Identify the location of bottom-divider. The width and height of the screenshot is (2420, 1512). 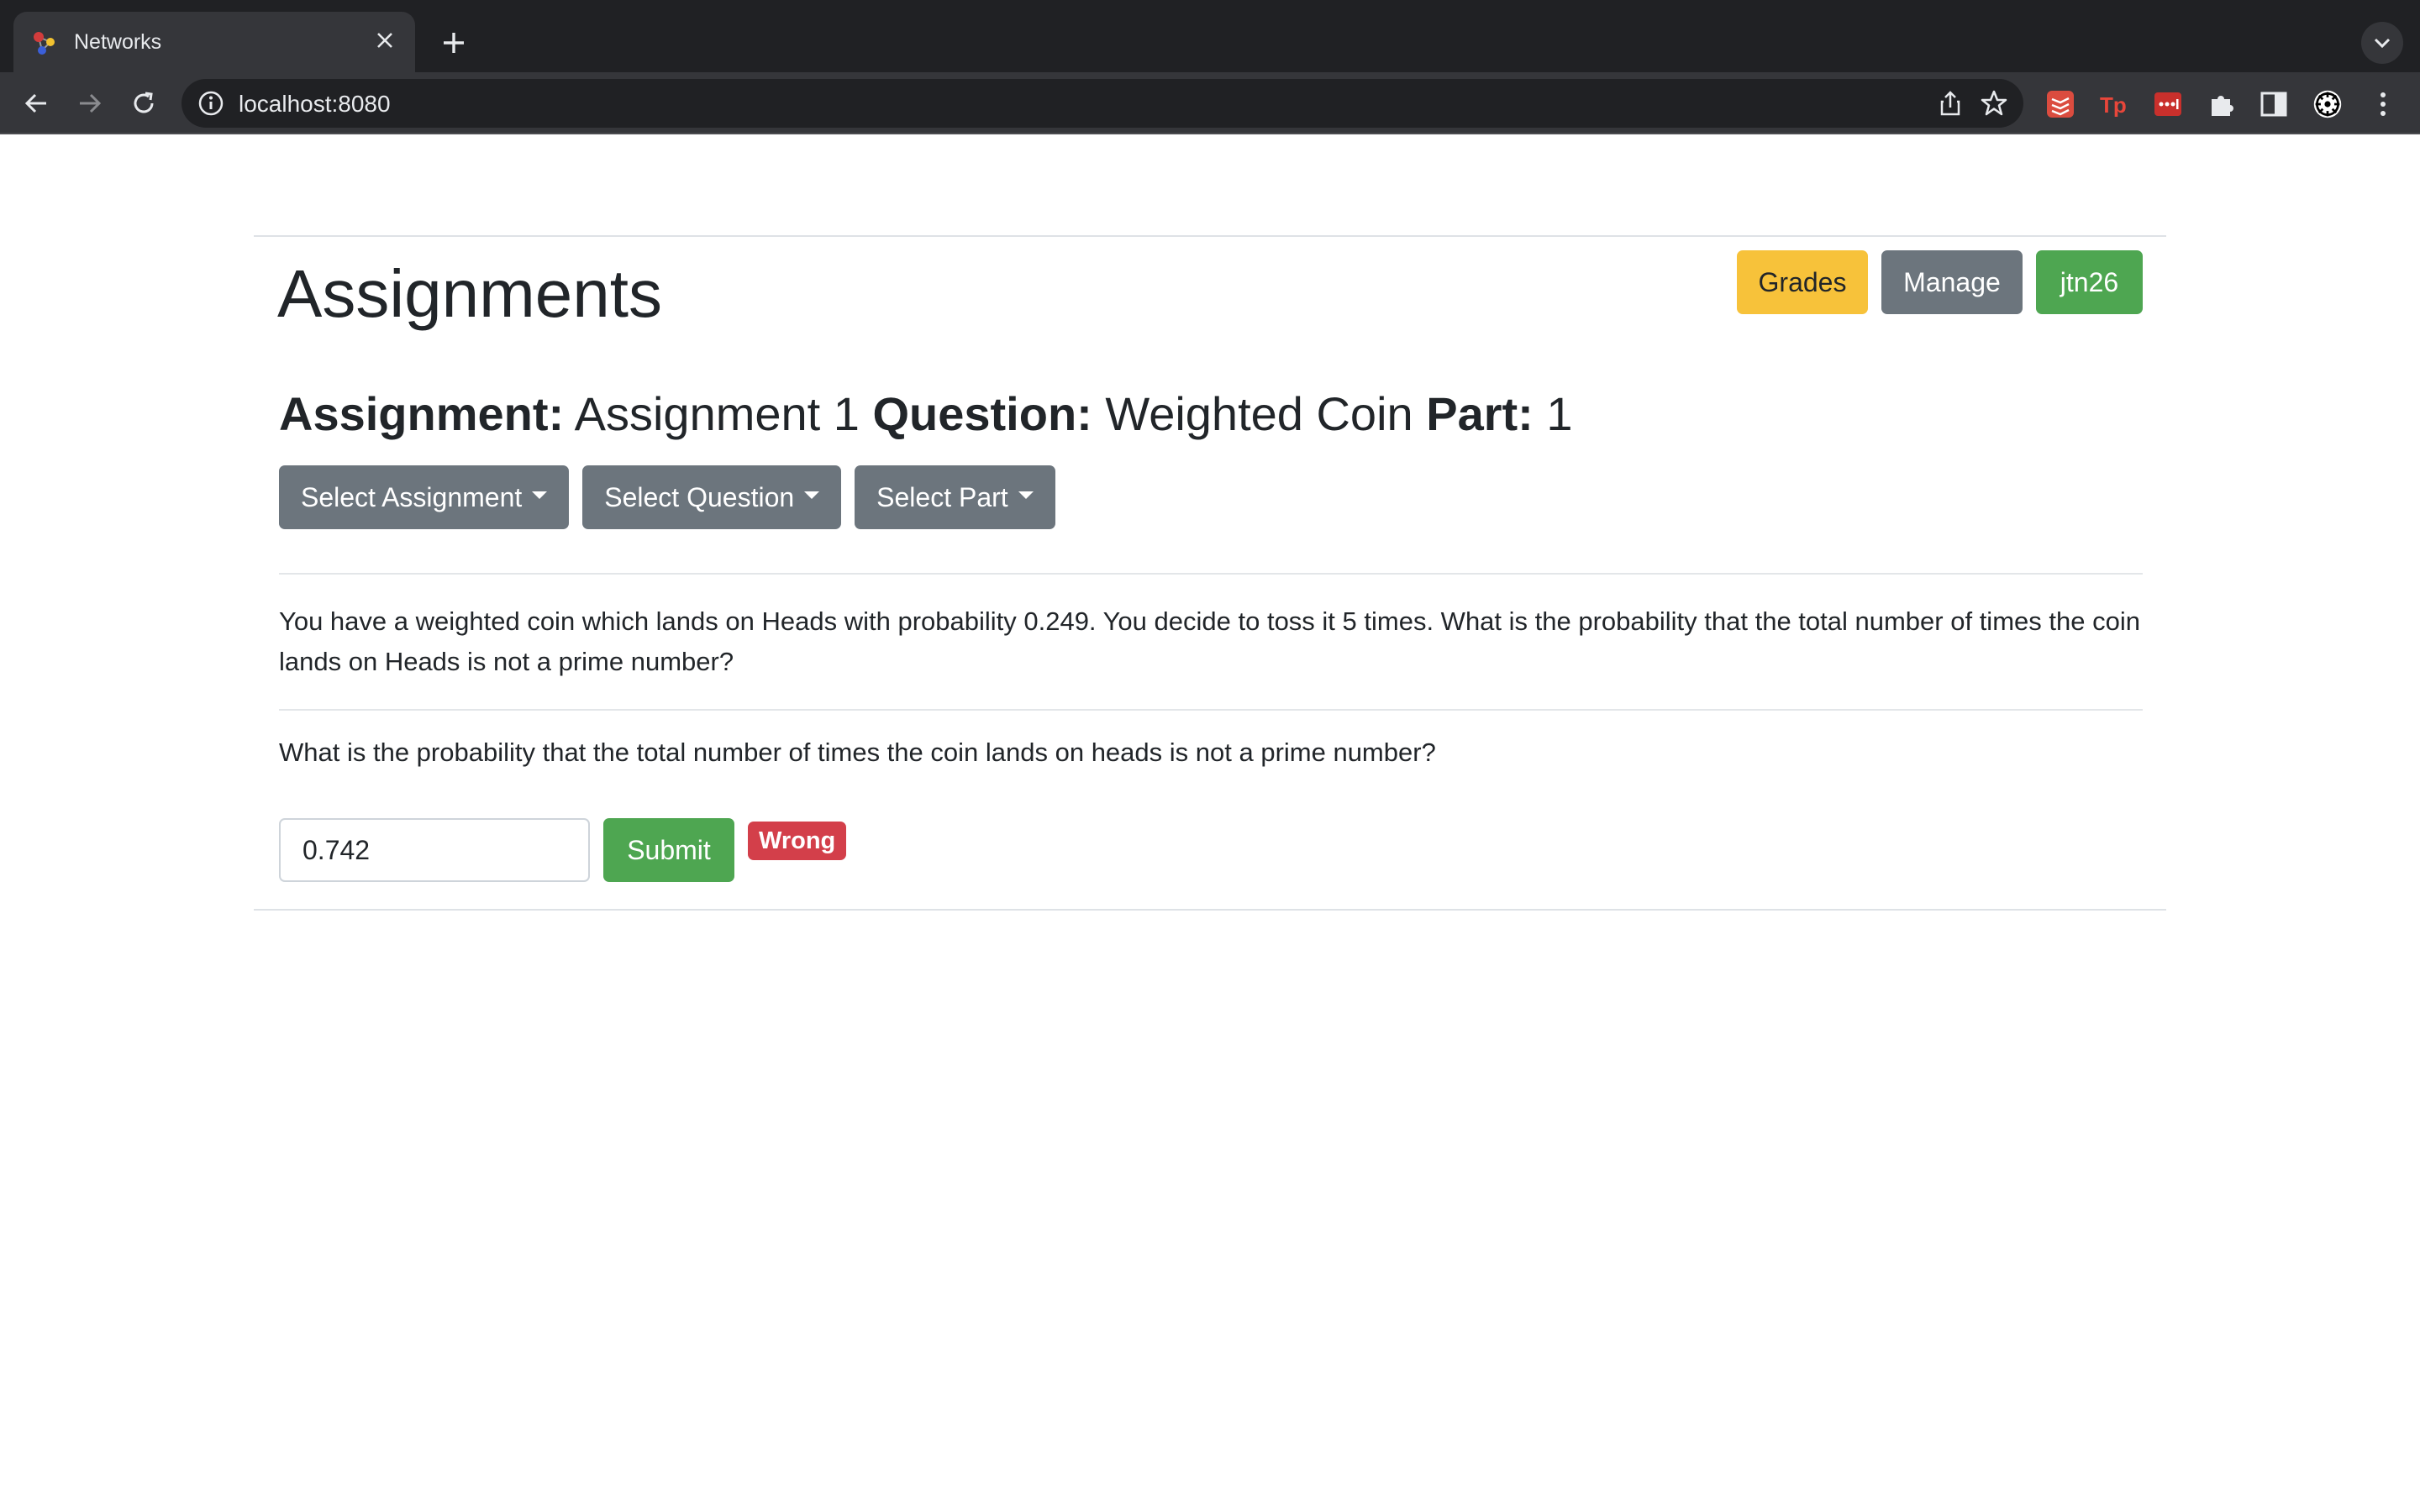
(1210, 910).